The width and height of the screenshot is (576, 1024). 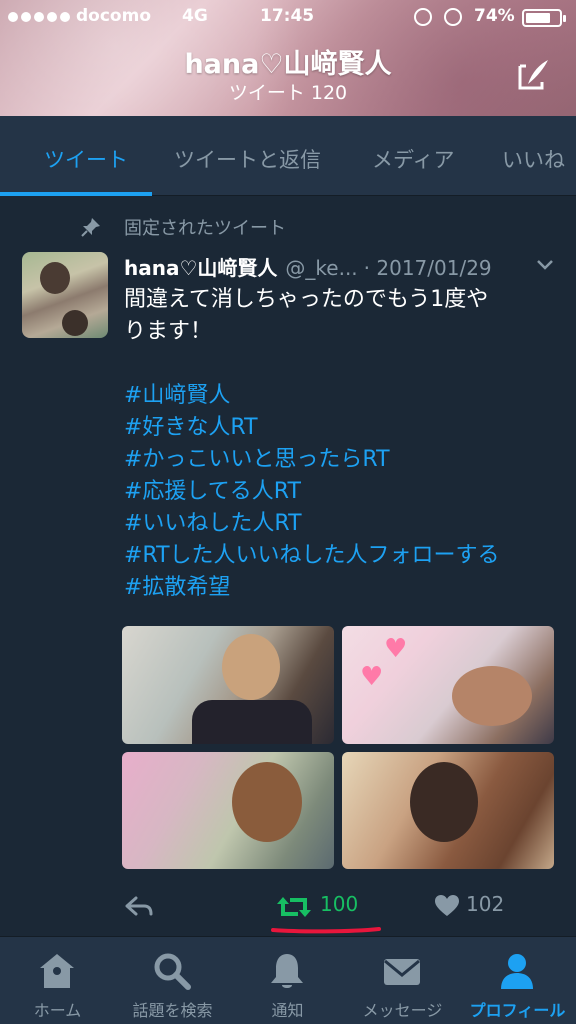 I want to click on status-bar: docomo 4G 17:45 74%, so click(x=288, y=19).